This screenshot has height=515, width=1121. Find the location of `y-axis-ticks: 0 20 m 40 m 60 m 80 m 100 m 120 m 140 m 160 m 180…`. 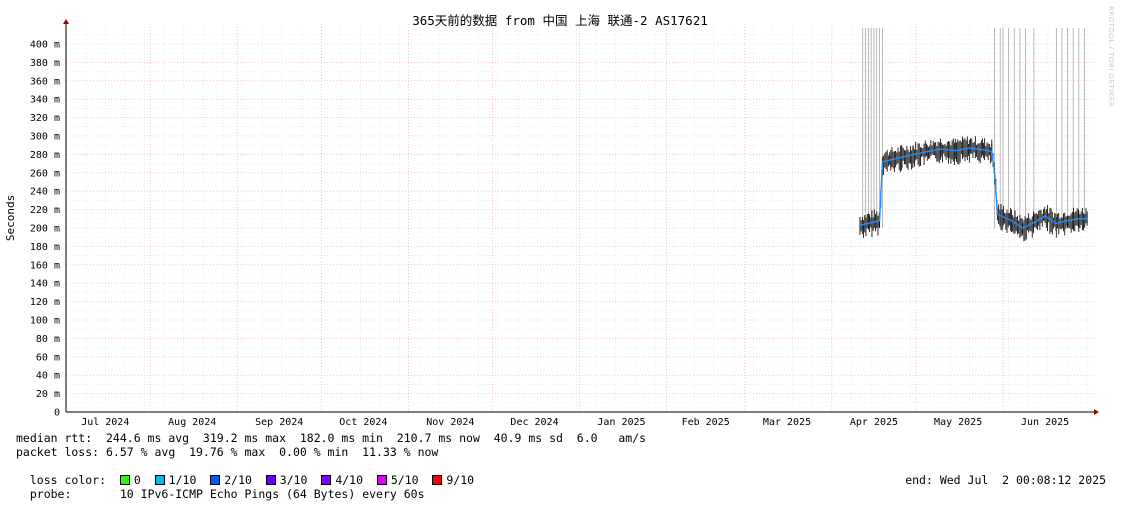

y-axis-ticks: 0 20 m 40 m 60 m 80 m 100 m 120 m 140 m 160 m 180… is located at coordinates (45, 229).